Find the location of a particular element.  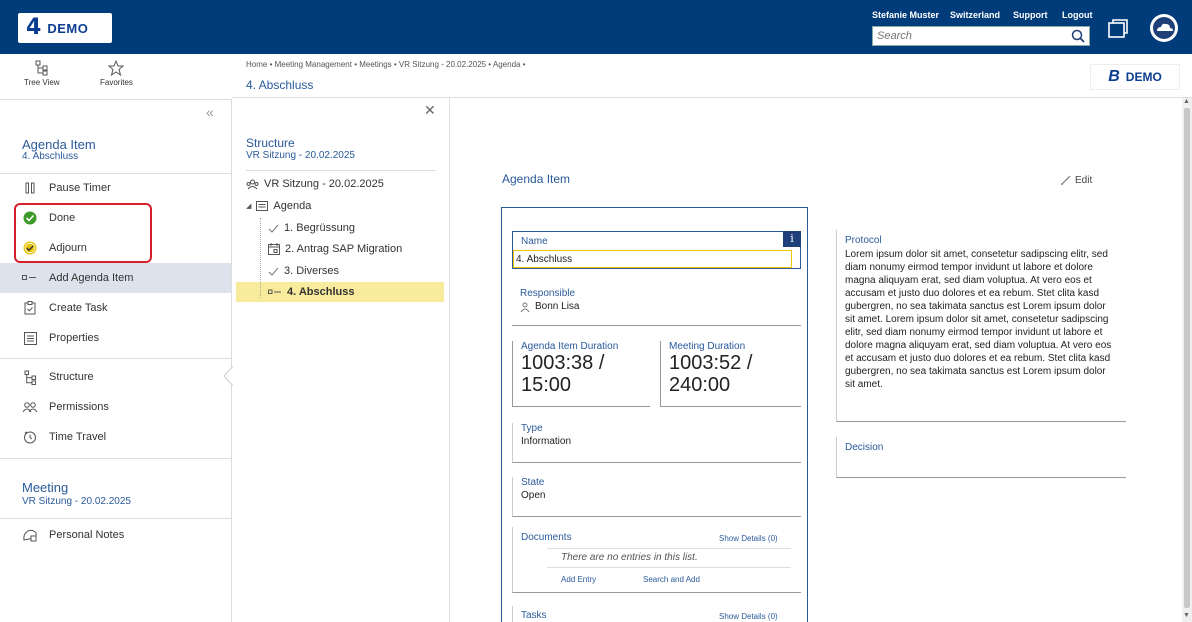

decision-field: Decision is located at coordinates (981, 457).